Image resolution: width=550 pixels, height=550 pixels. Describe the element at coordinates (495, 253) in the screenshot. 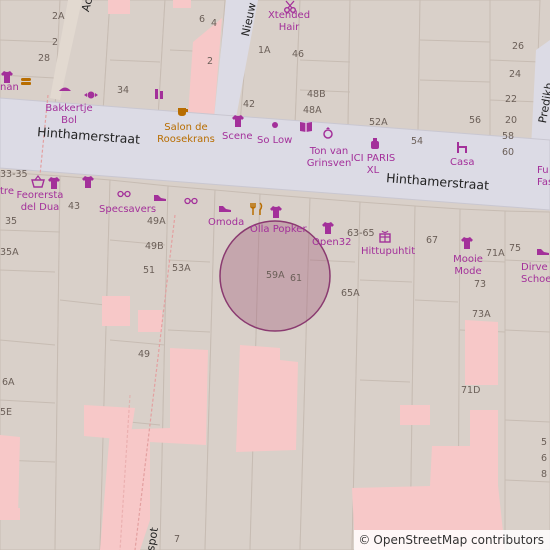

I see `house-number: 71A` at that location.